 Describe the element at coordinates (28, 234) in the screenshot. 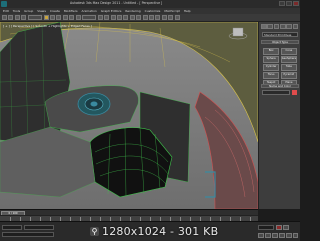

I see `prompt-line` at that location.